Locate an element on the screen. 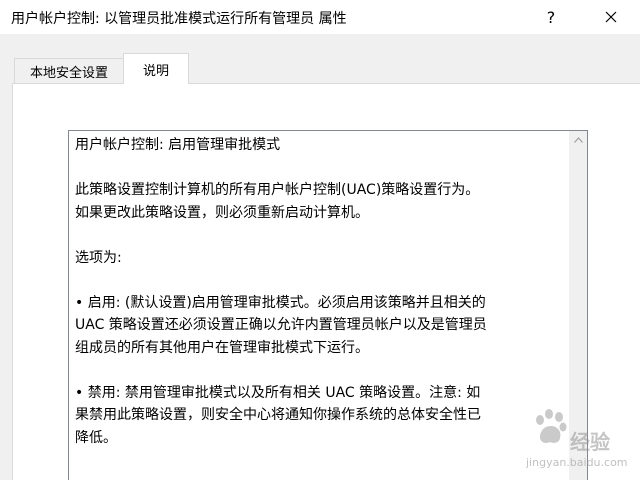 Image resolution: width=640 pixels, height=480 pixels. explain-heading: 用户帐户控制: 启用管理审批模式 is located at coordinates (178, 145).